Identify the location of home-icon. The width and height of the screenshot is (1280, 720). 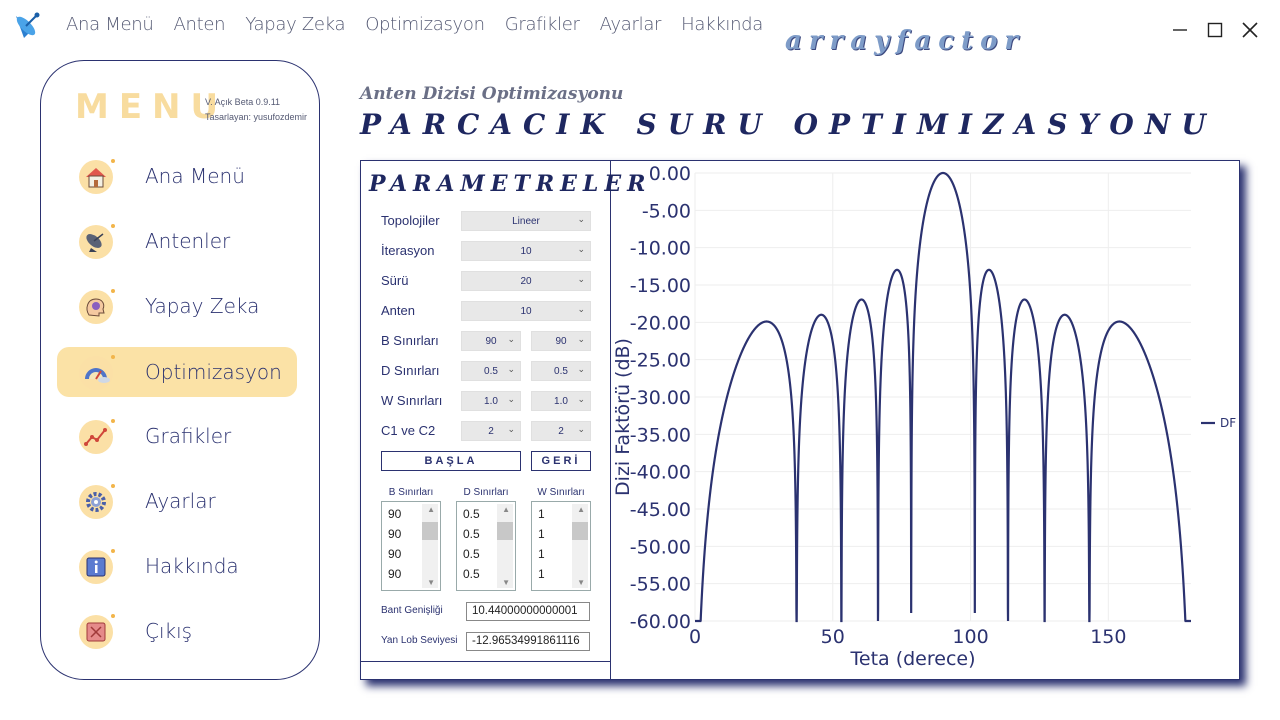
(97, 176).